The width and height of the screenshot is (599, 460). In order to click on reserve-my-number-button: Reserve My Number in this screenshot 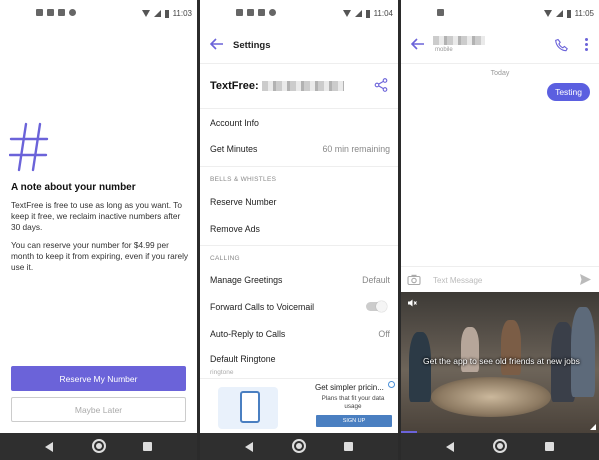, I will do `click(98, 378)`.